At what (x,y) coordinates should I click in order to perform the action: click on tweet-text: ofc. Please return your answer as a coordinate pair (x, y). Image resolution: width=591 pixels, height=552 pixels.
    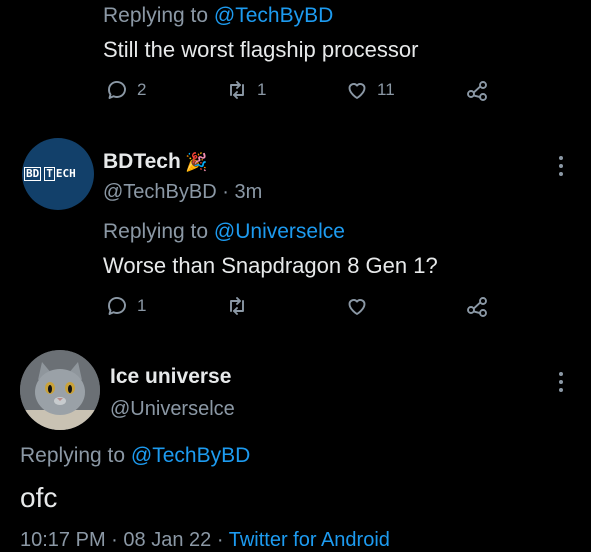
    Looking at the image, I should click on (39, 497).